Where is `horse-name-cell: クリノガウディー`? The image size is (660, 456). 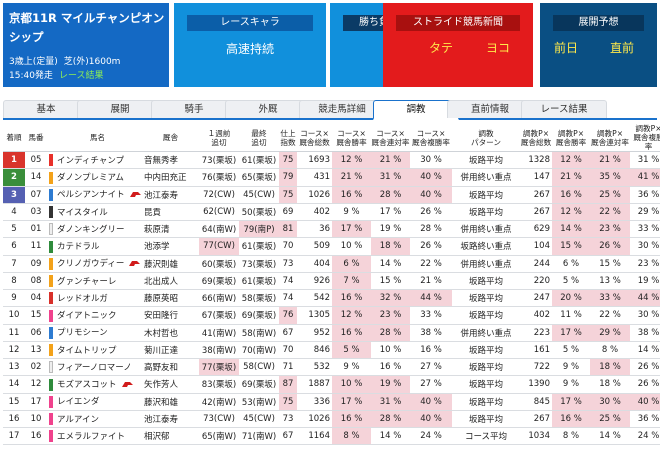
horse-name-cell: クリノガウディー is located at coordinates (94, 264).